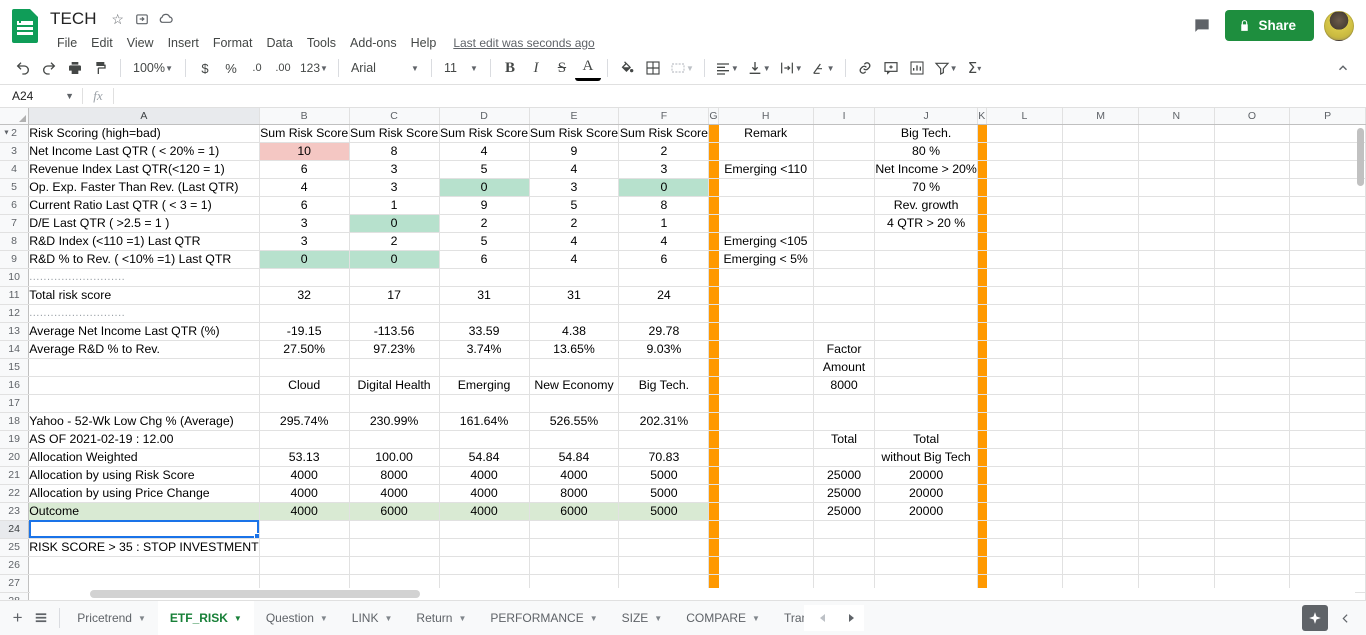  I want to click on cell-N19, so click(1176, 439).